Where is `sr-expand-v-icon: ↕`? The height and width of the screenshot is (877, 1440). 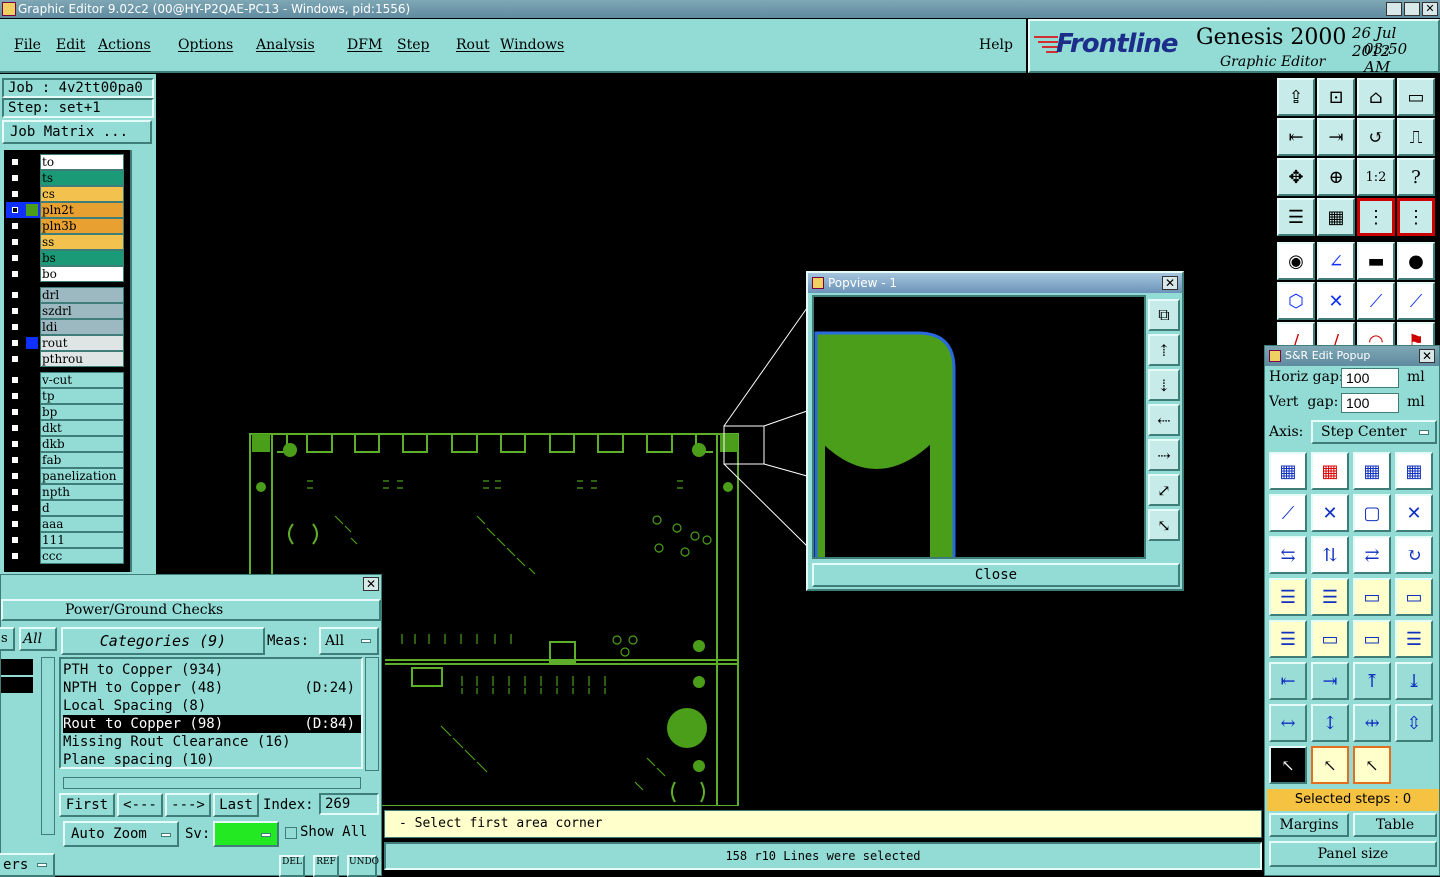
sr-expand-v-icon: ↕ is located at coordinates (1330, 723).